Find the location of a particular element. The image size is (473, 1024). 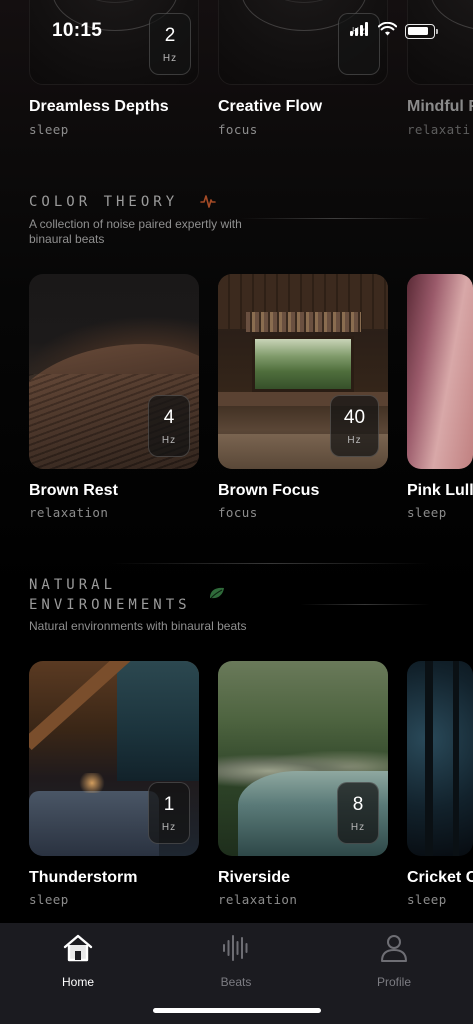

track-title: Thunderstorm is located at coordinates (83, 878).